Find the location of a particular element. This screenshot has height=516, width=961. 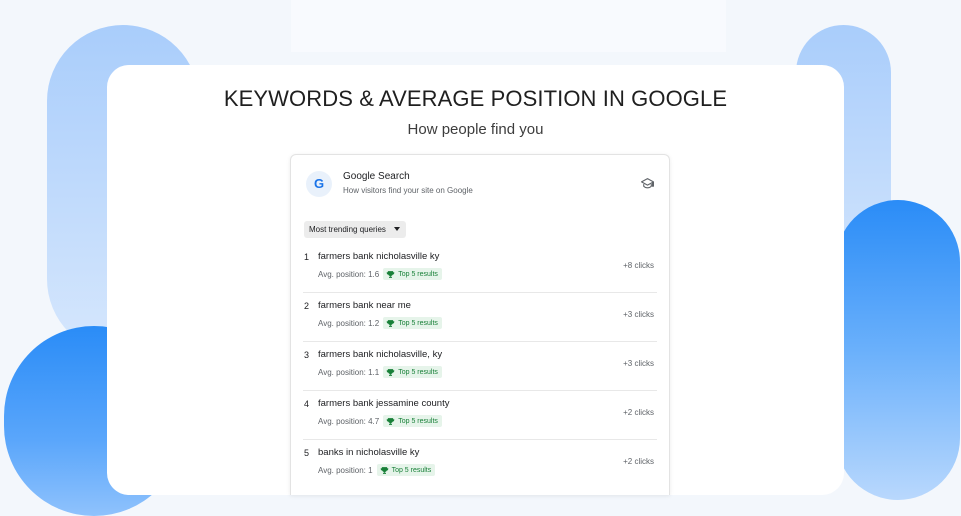

query-rank: 4 is located at coordinates (307, 404).